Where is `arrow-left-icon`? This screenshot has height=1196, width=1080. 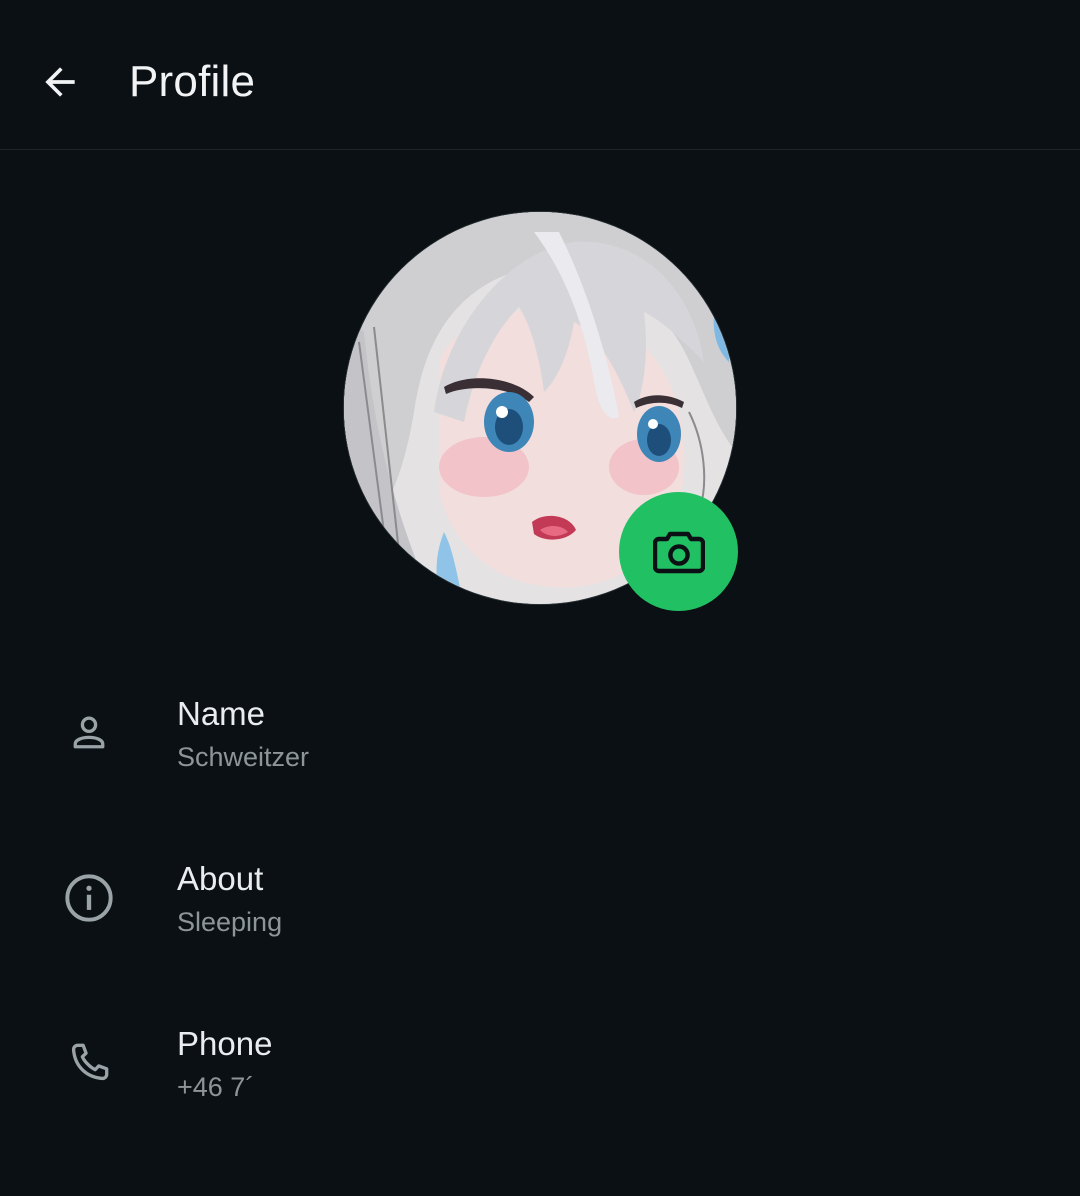
arrow-left-icon is located at coordinates (60, 82).